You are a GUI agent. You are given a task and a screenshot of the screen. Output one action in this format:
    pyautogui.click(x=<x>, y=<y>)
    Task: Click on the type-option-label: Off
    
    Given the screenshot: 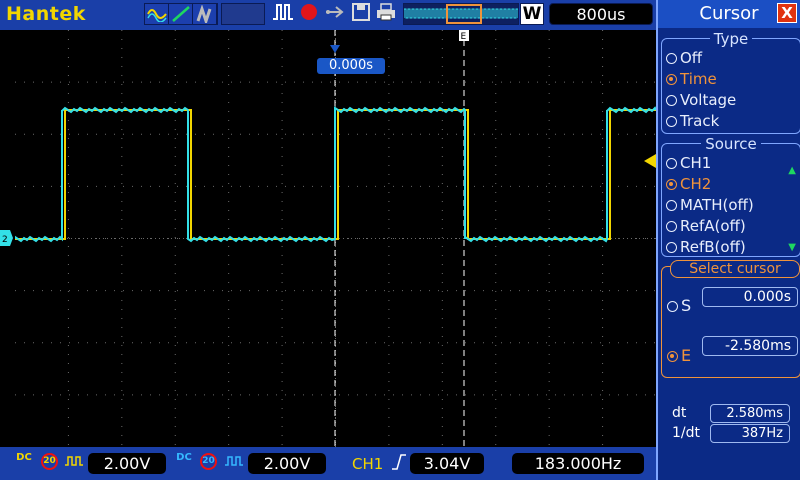 What is the action you would take?
    pyautogui.click(x=691, y=58)
    